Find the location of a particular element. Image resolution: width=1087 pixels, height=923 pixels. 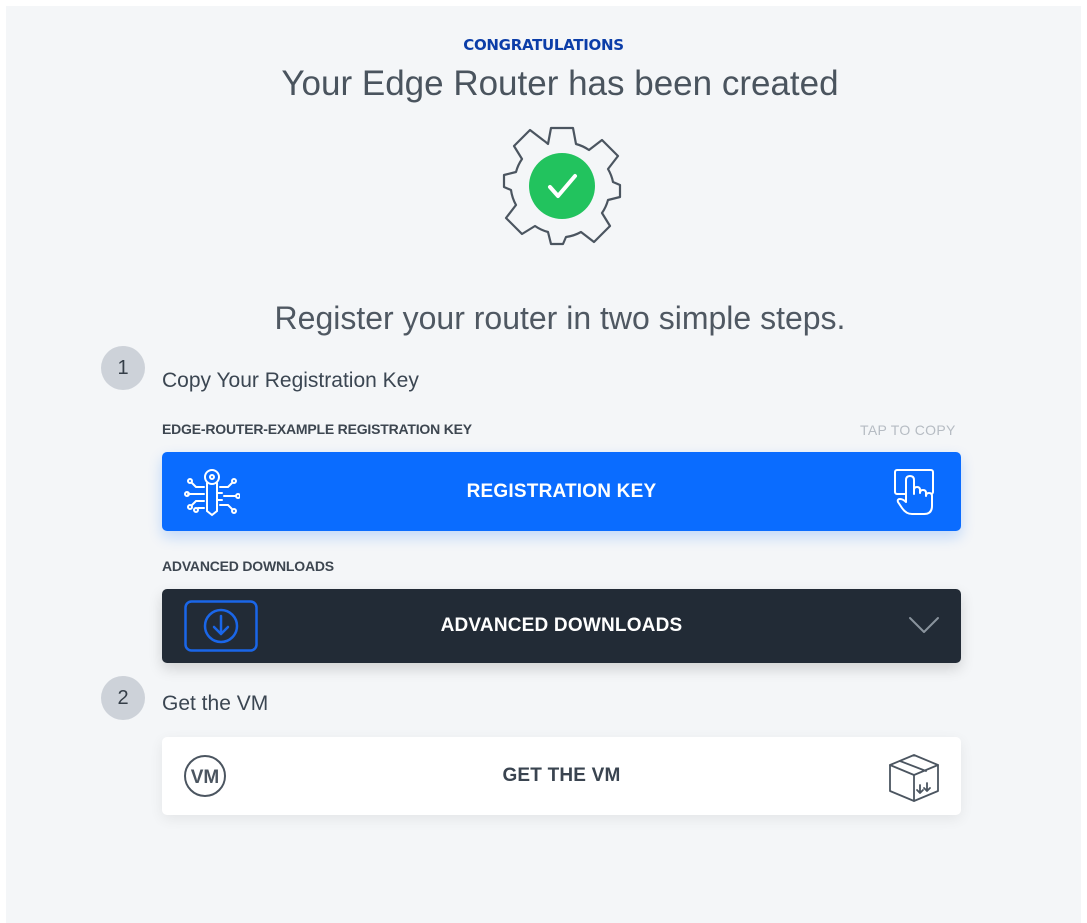

step-1-title: Copy Your Registration Key is located at coordinates (290, 380).